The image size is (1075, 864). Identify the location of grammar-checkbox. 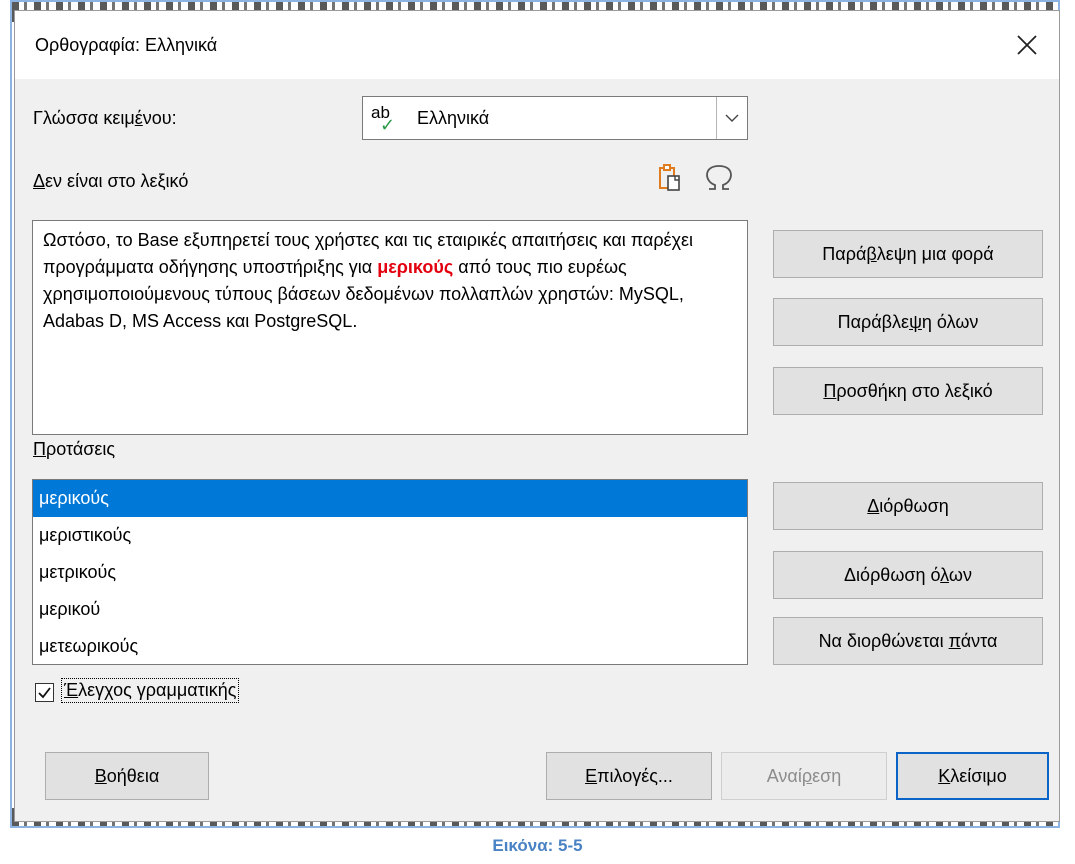
(44, 692).